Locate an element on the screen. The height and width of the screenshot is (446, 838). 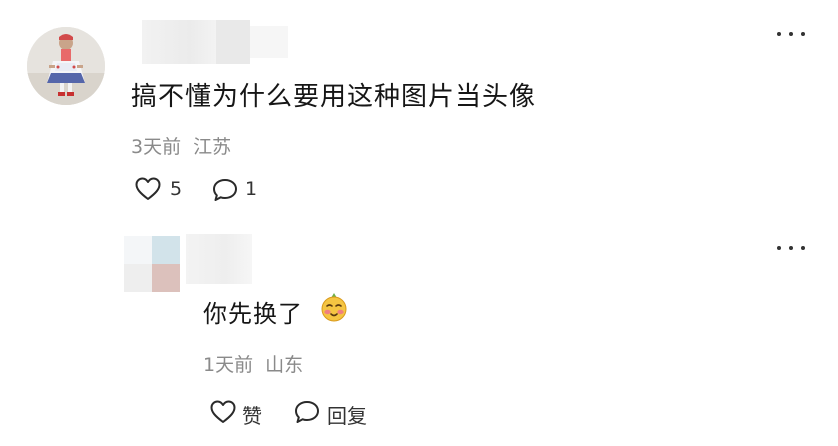
reply-avatar is located at coordinates (152, 264).